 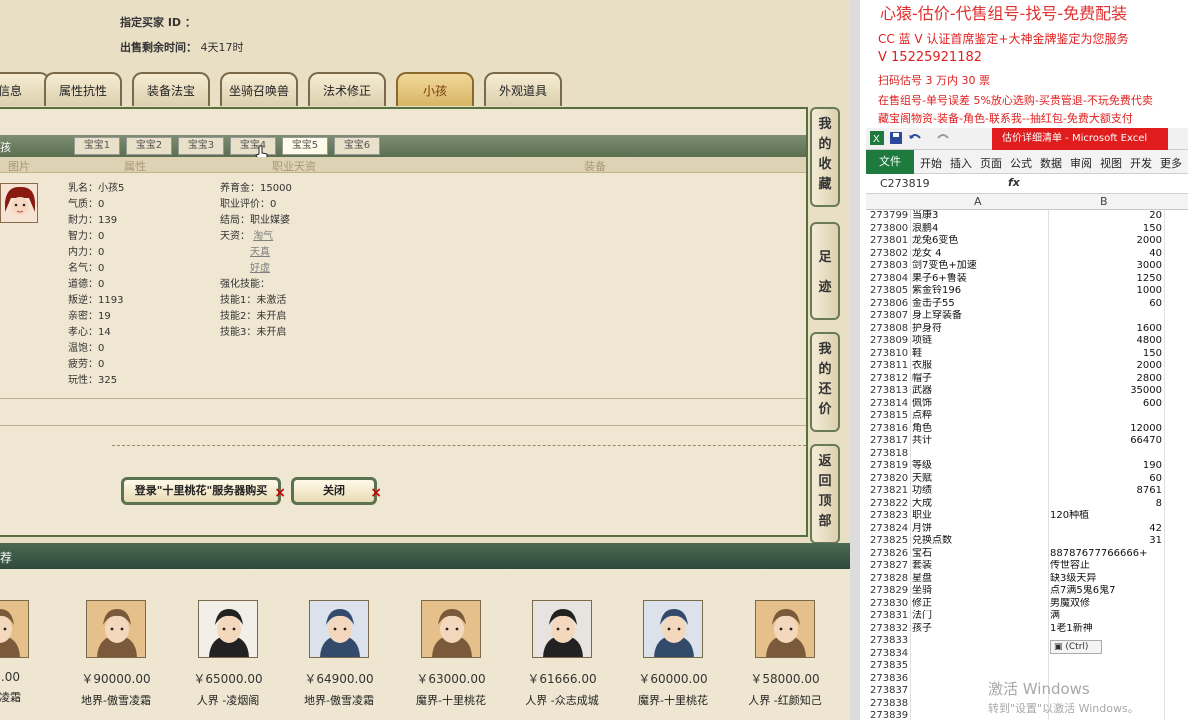 What do you see at coordinates (27, 652) in the screenshot?
I see `recommend-item: 000.00 傲雪凌霜` at bounding box center [27, 652].